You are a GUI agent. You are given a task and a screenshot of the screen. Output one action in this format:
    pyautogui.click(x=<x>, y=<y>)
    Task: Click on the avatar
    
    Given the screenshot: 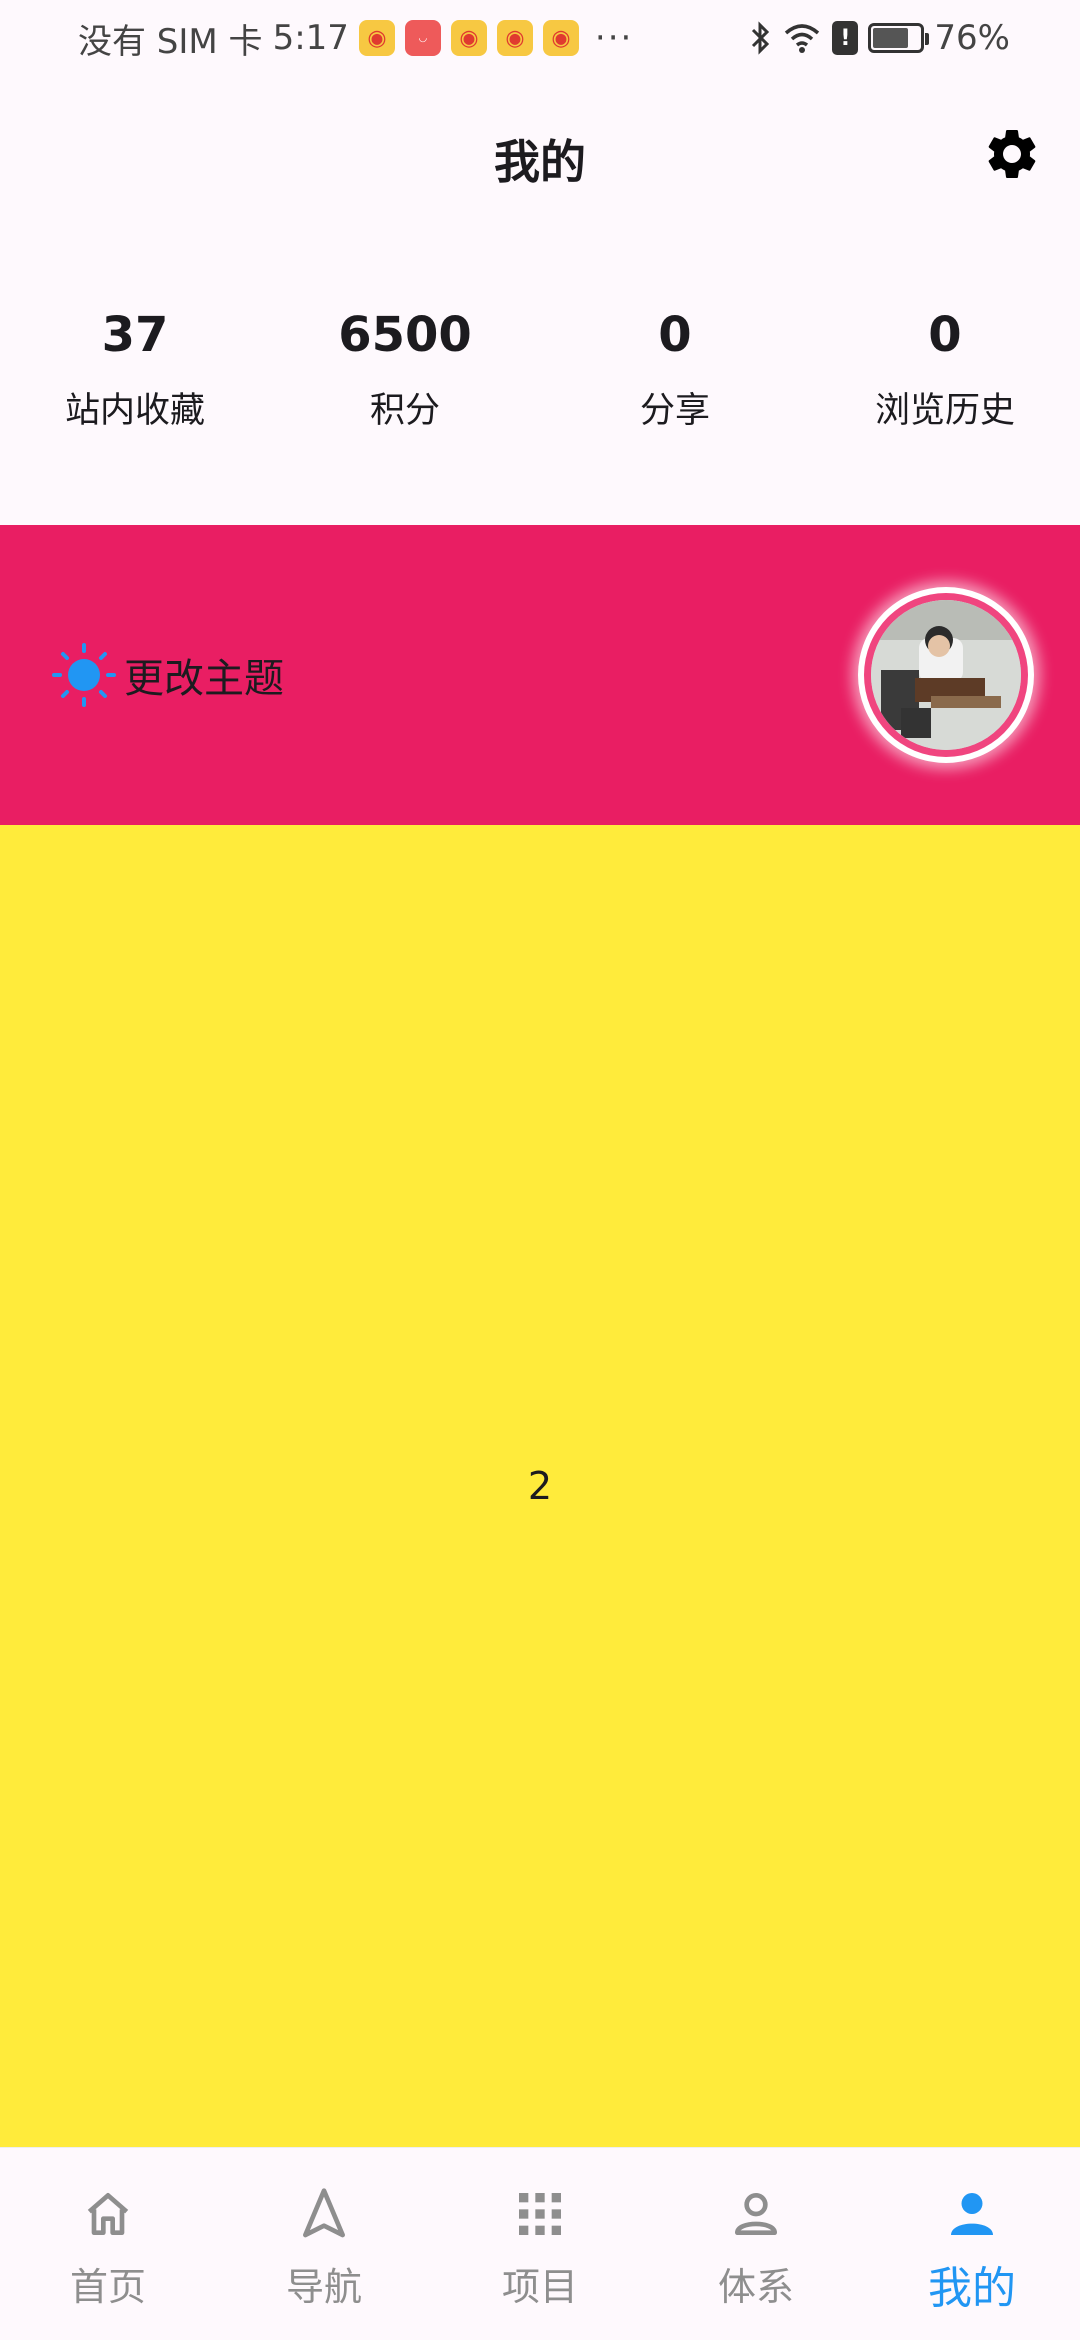 What is the action you would take?
    pyautogui.click(x=946, y=675)
    